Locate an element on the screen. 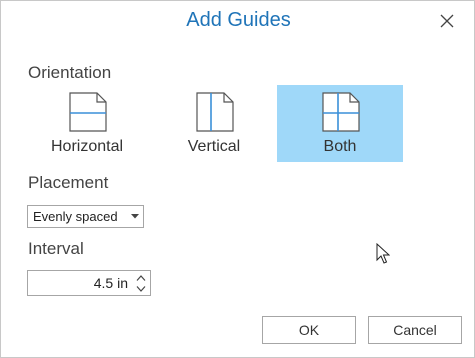 This screenshot has height=358, width=475. dialog-title: Add Guides is located at coordinates (238, 20).